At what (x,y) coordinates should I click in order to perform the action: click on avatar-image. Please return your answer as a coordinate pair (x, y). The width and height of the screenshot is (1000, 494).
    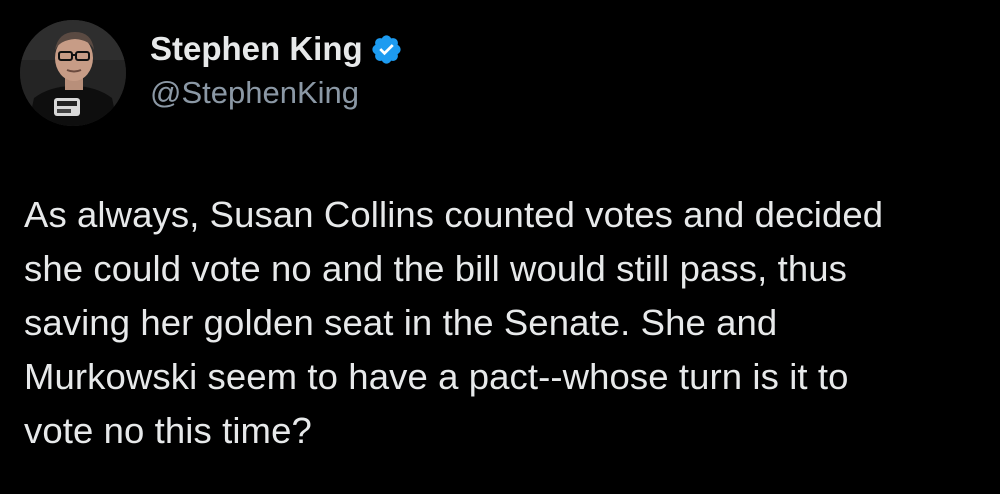
    Looking at the image, I should click on (73, 73).